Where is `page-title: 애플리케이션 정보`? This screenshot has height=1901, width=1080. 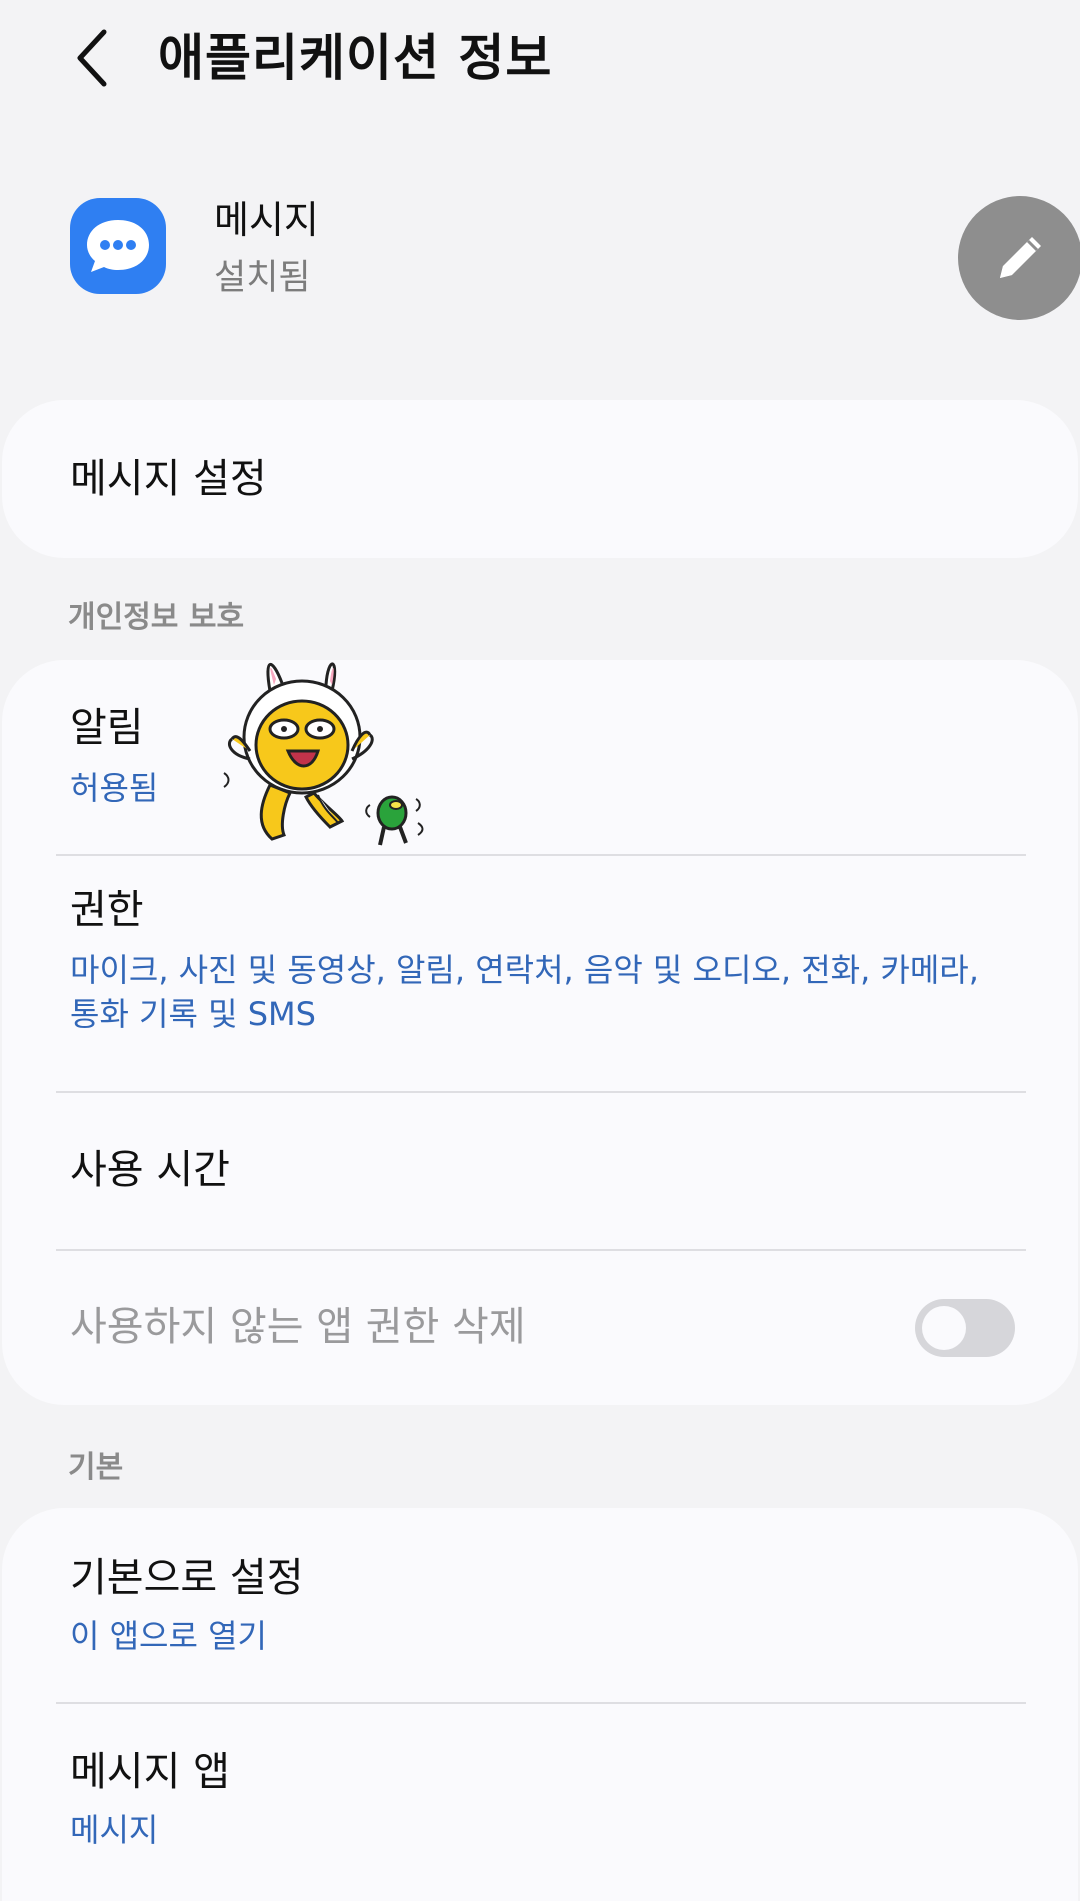
page-title: 애플리케이션 정보 is located at coordinates (355, 58).